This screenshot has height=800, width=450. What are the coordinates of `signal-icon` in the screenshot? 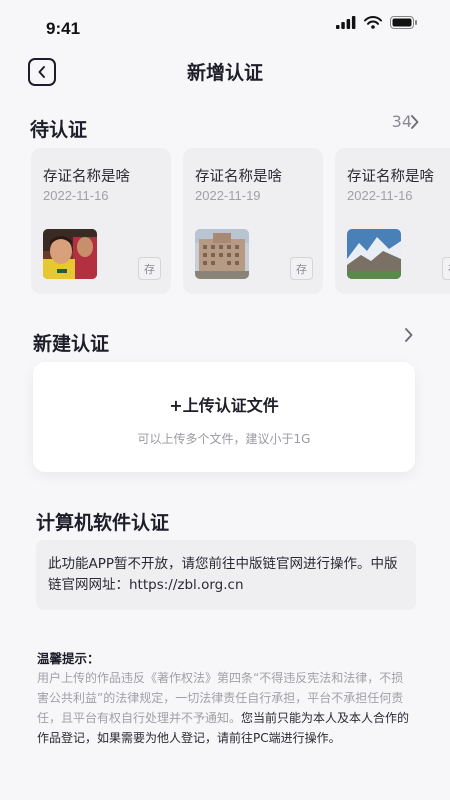 It's located at (346, 22).